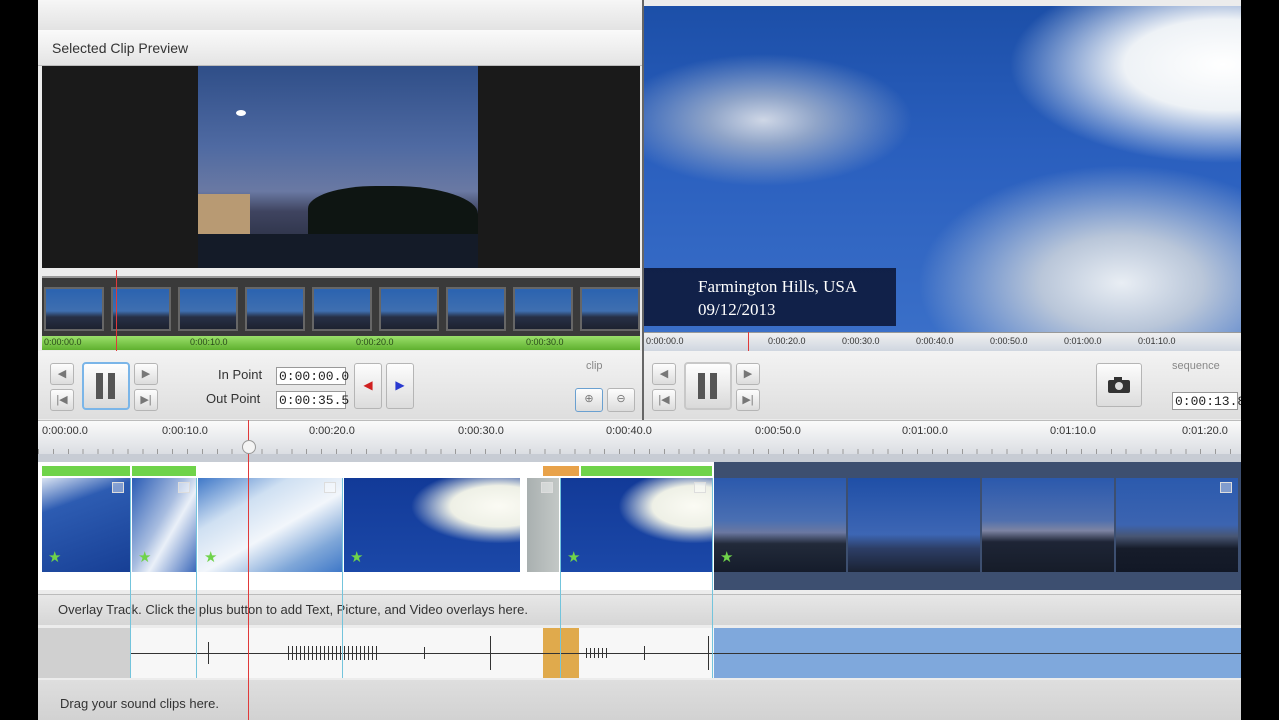  I want to click on clip-ruler-label: 0:00:20.0, so click(375, 342).